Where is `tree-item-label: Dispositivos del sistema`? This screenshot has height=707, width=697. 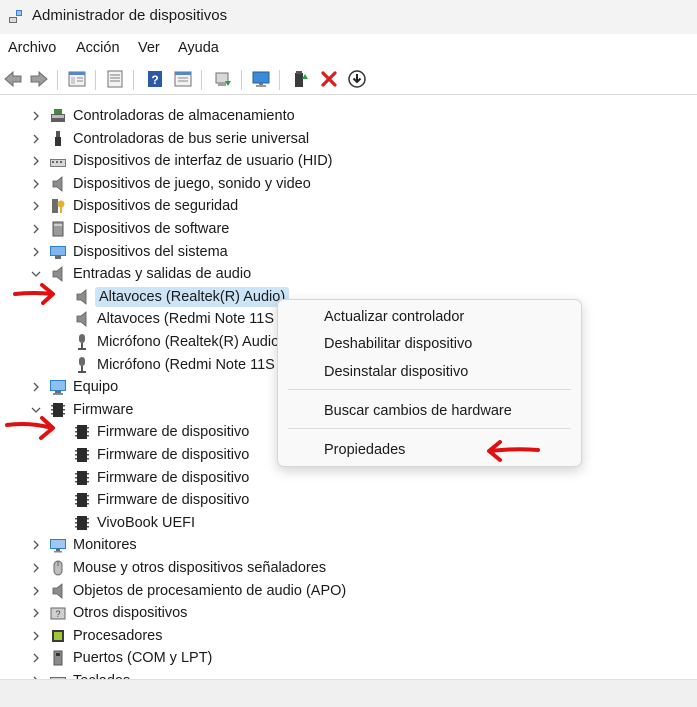 tree-item-label: Dispositivos del sistema is located at coordinates (150, 251).